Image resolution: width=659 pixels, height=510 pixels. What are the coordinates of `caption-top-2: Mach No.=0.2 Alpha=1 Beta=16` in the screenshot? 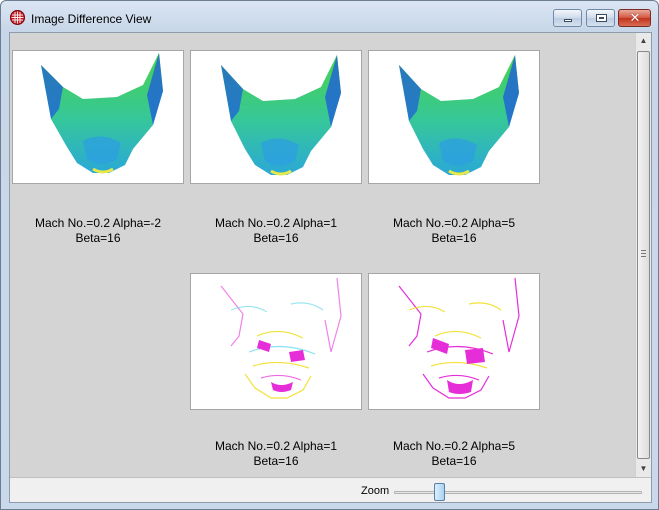 It's located at (276, 231).